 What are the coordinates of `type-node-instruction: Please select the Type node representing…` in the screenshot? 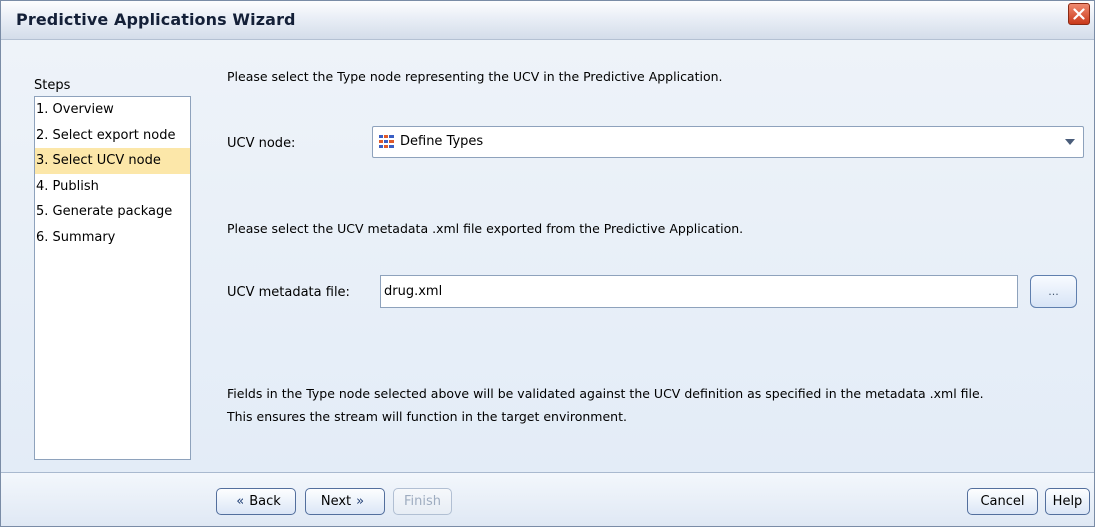 It's located at (475, 76).